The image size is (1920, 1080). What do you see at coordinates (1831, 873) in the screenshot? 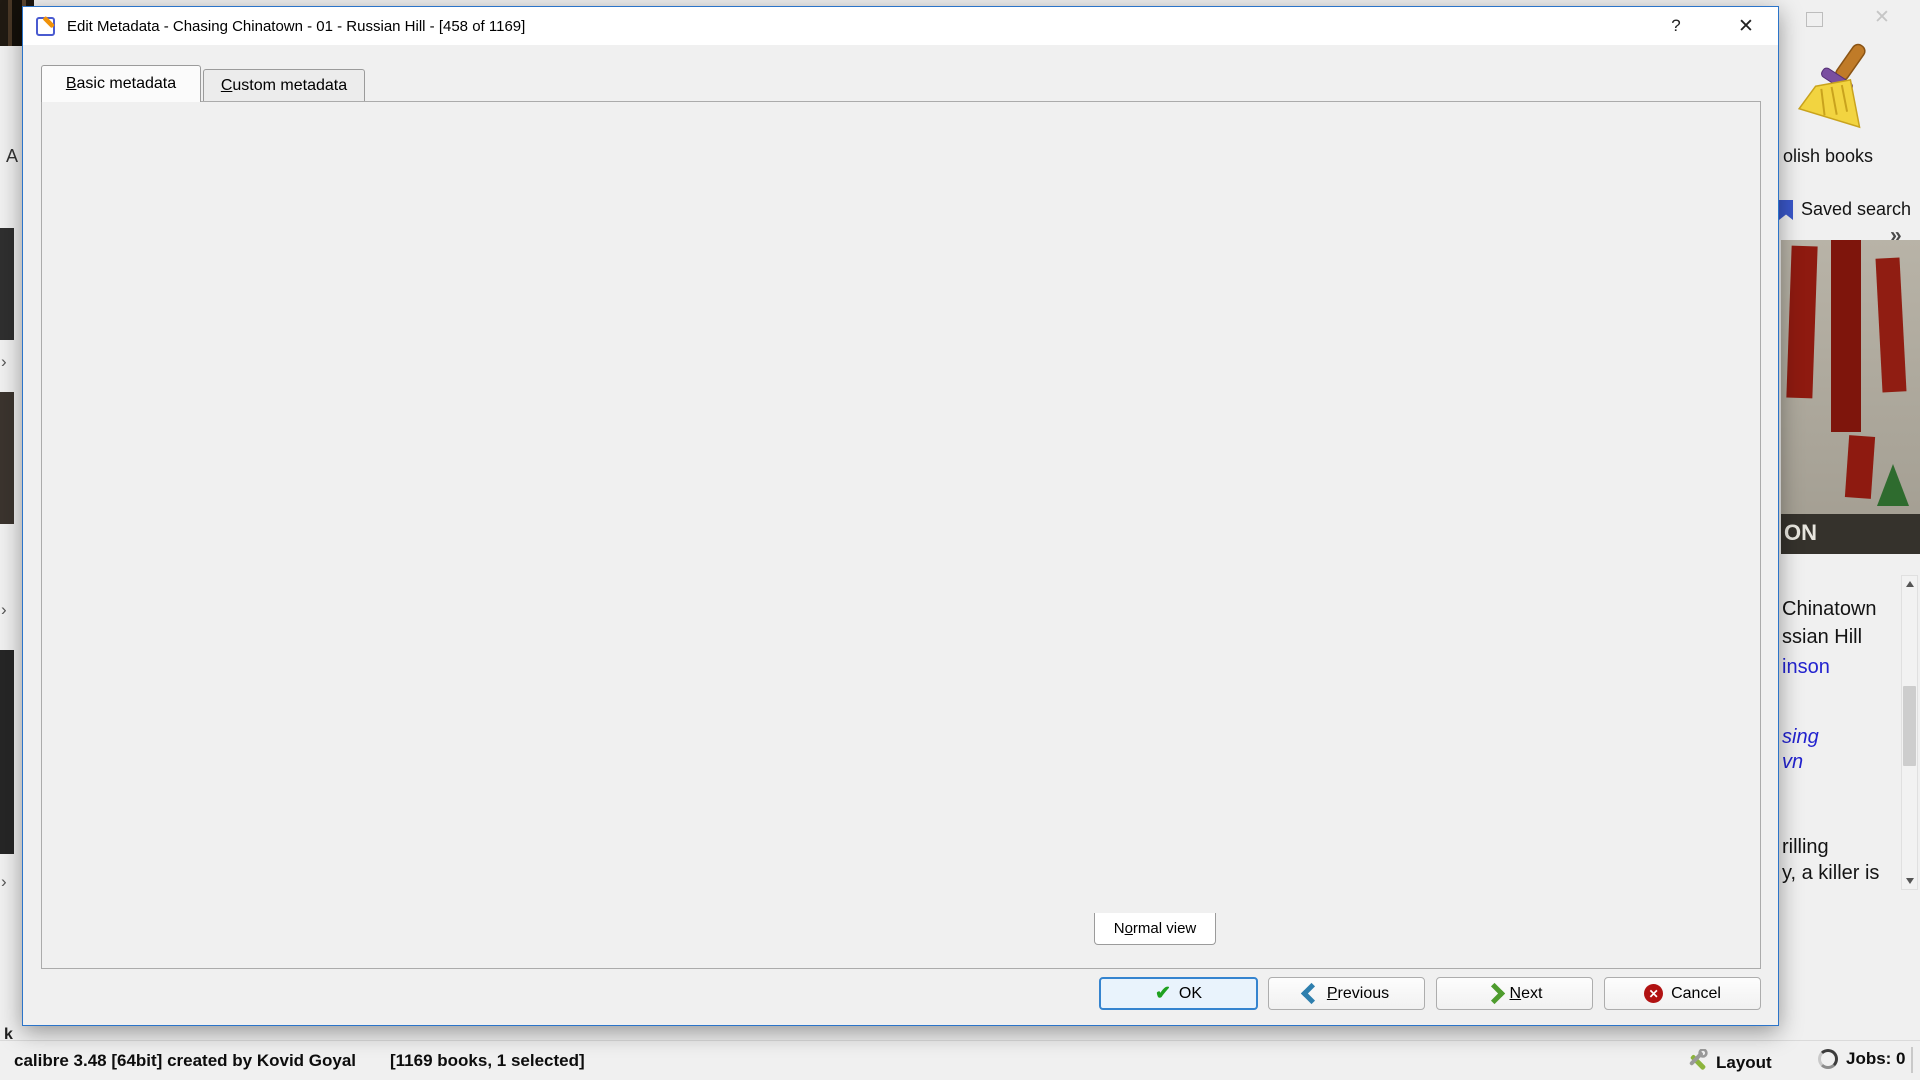
I see `bg-details-comment-fragment2: y, a killer is` at bounding box center [1831, 873].